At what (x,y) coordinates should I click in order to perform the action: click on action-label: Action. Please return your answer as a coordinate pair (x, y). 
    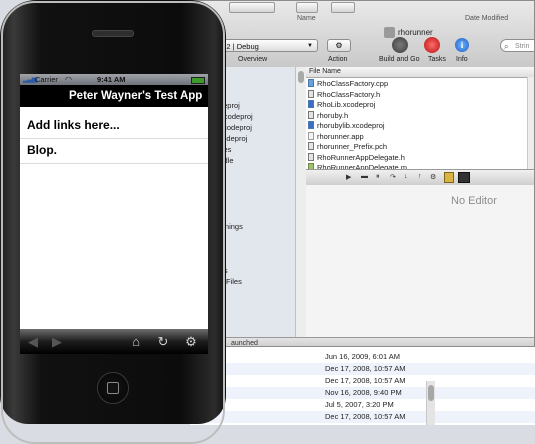
    Looking at the image, I should click on (338, 59).